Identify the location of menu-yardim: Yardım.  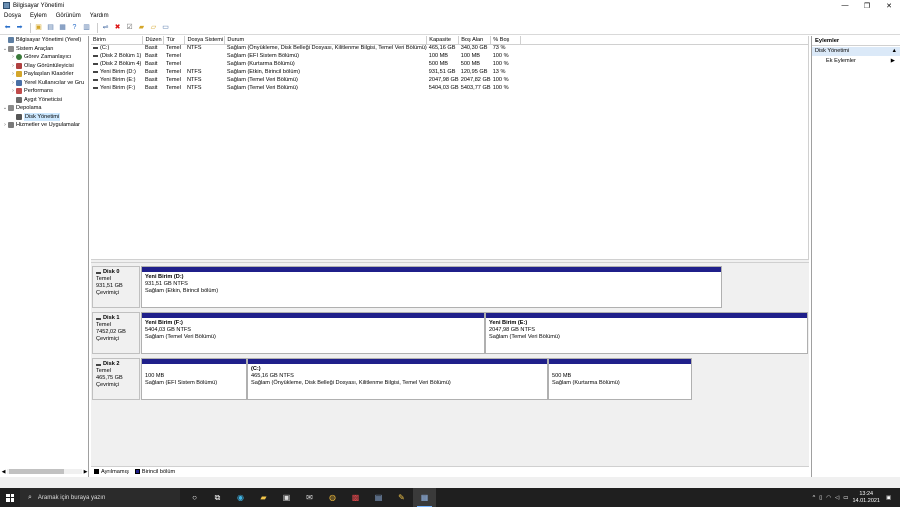
(99, 16).